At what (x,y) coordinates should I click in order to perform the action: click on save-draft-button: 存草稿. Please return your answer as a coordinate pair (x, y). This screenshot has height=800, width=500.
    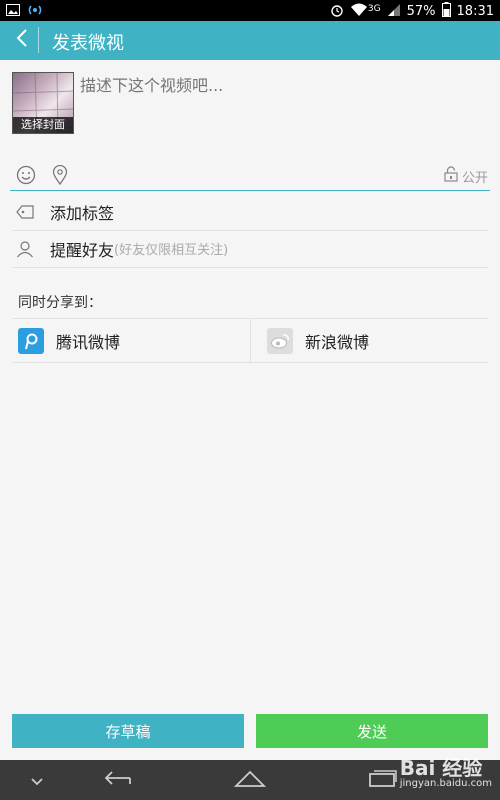
    Looking at the image, I should click on (128, 731).